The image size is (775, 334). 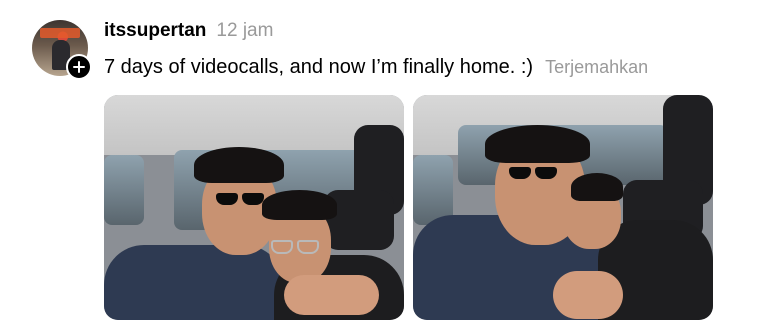 I want to click on post-header: itssupertan 12 jam, so click(x=188, y=32).